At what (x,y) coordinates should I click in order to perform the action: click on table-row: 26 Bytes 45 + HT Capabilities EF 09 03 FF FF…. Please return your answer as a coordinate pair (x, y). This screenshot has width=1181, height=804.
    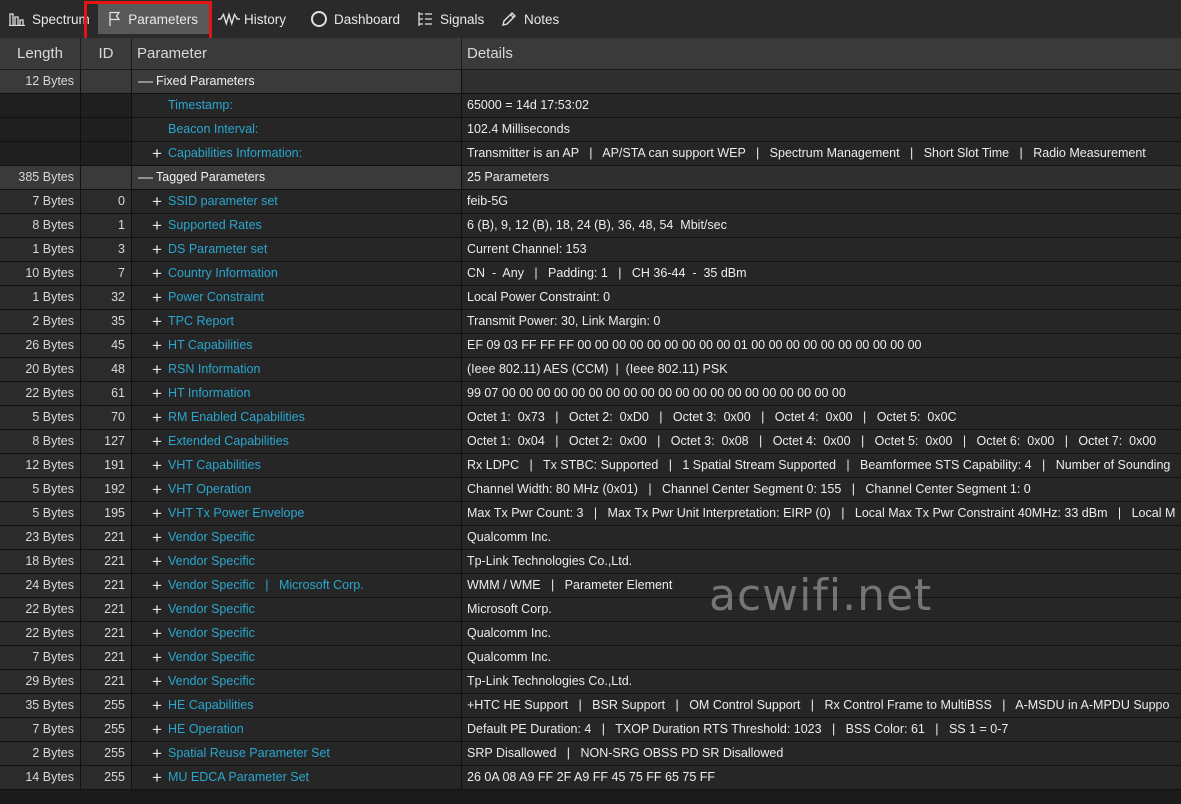
    Looking at the image, I should click on (590, 346).